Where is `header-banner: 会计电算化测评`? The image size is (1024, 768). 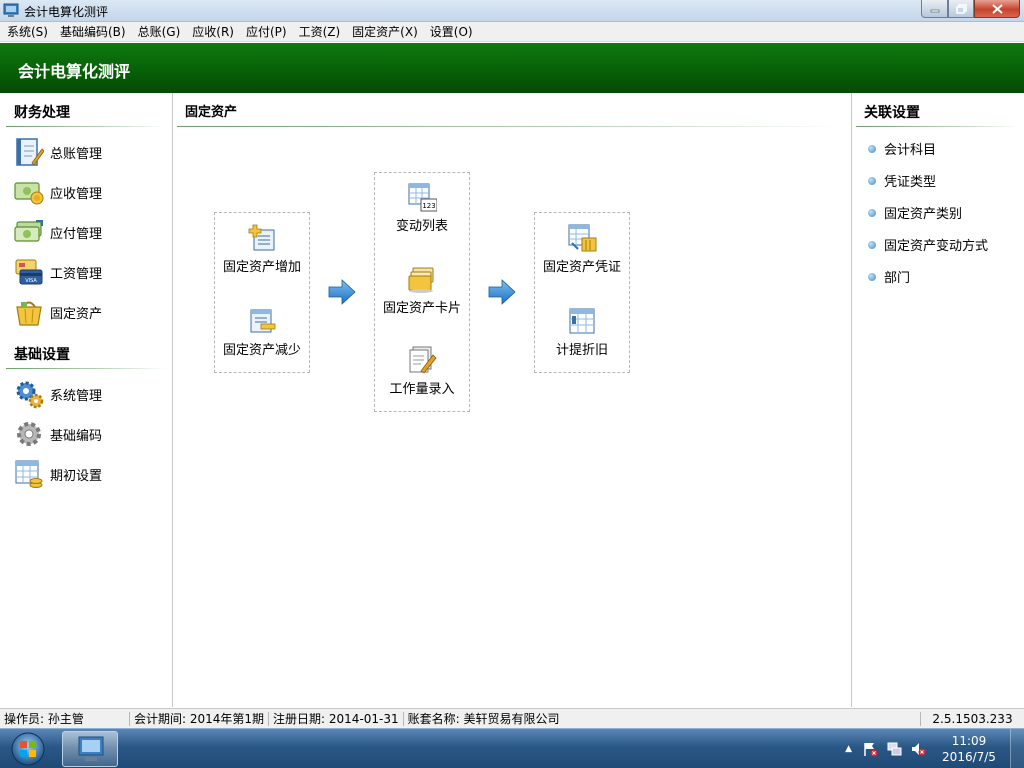
header-banner: 会计电算化测评 is located at coordinates (512, 68).